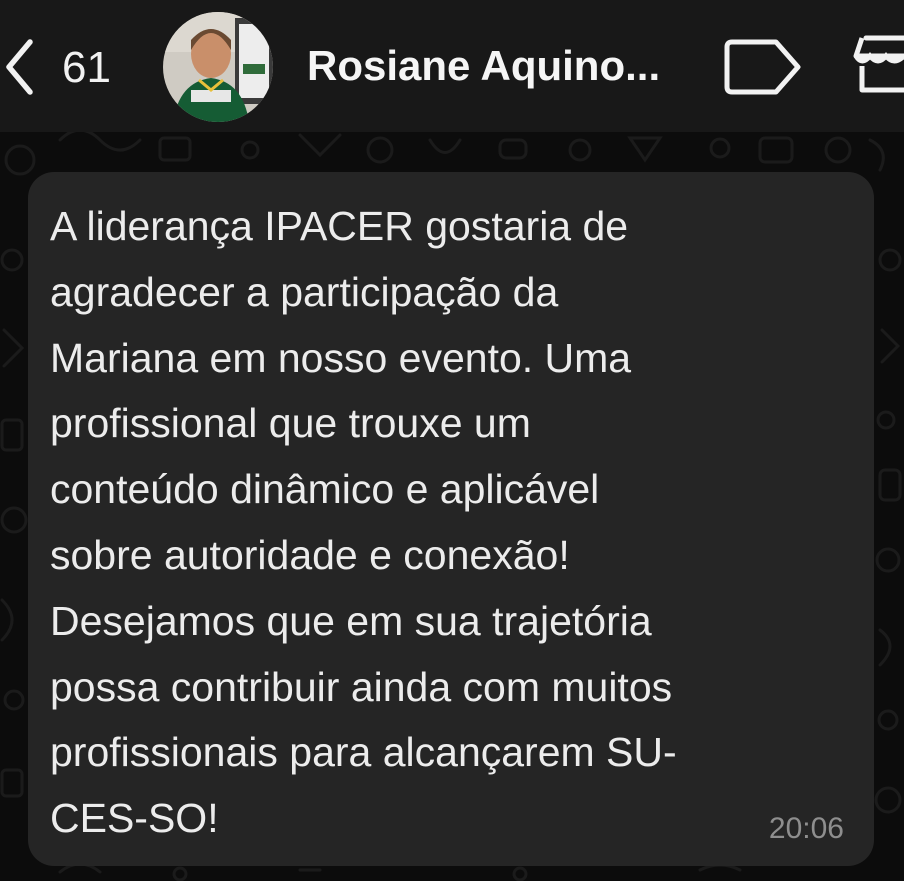 The image size is (904, 881). What do you see at coordinates (19, 67) in the screenshot?
I see `chevron-left-icon` at bounding box center [19, 67].